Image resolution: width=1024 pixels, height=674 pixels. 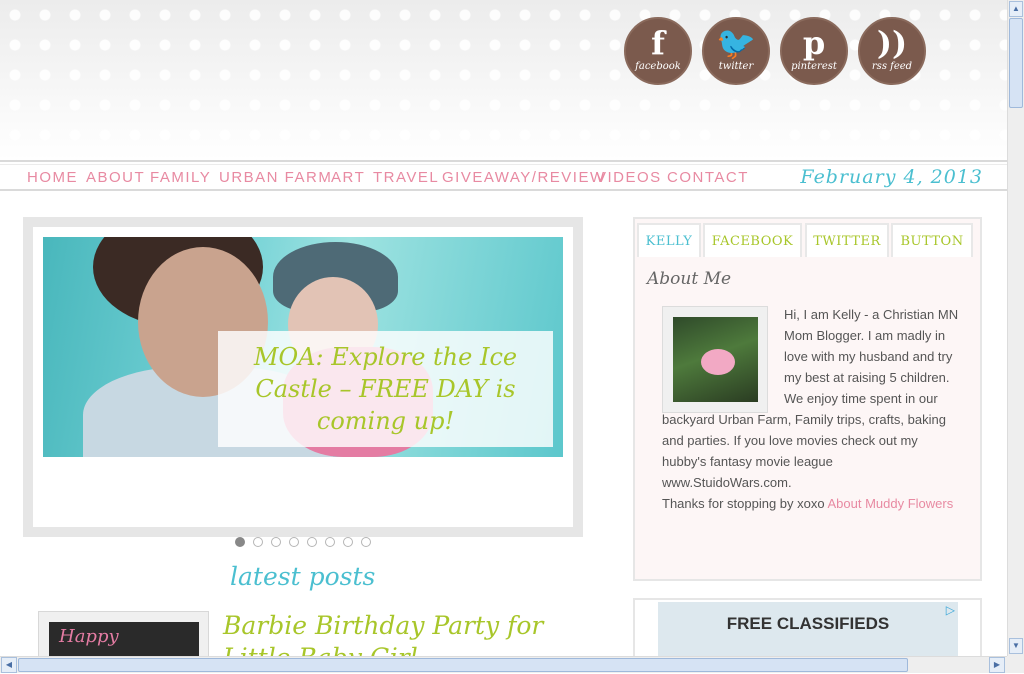 What do you see at coordinates (52, 177) in the screenshot?
I see `nav-home: HOME` at bounding box center [52, 177].